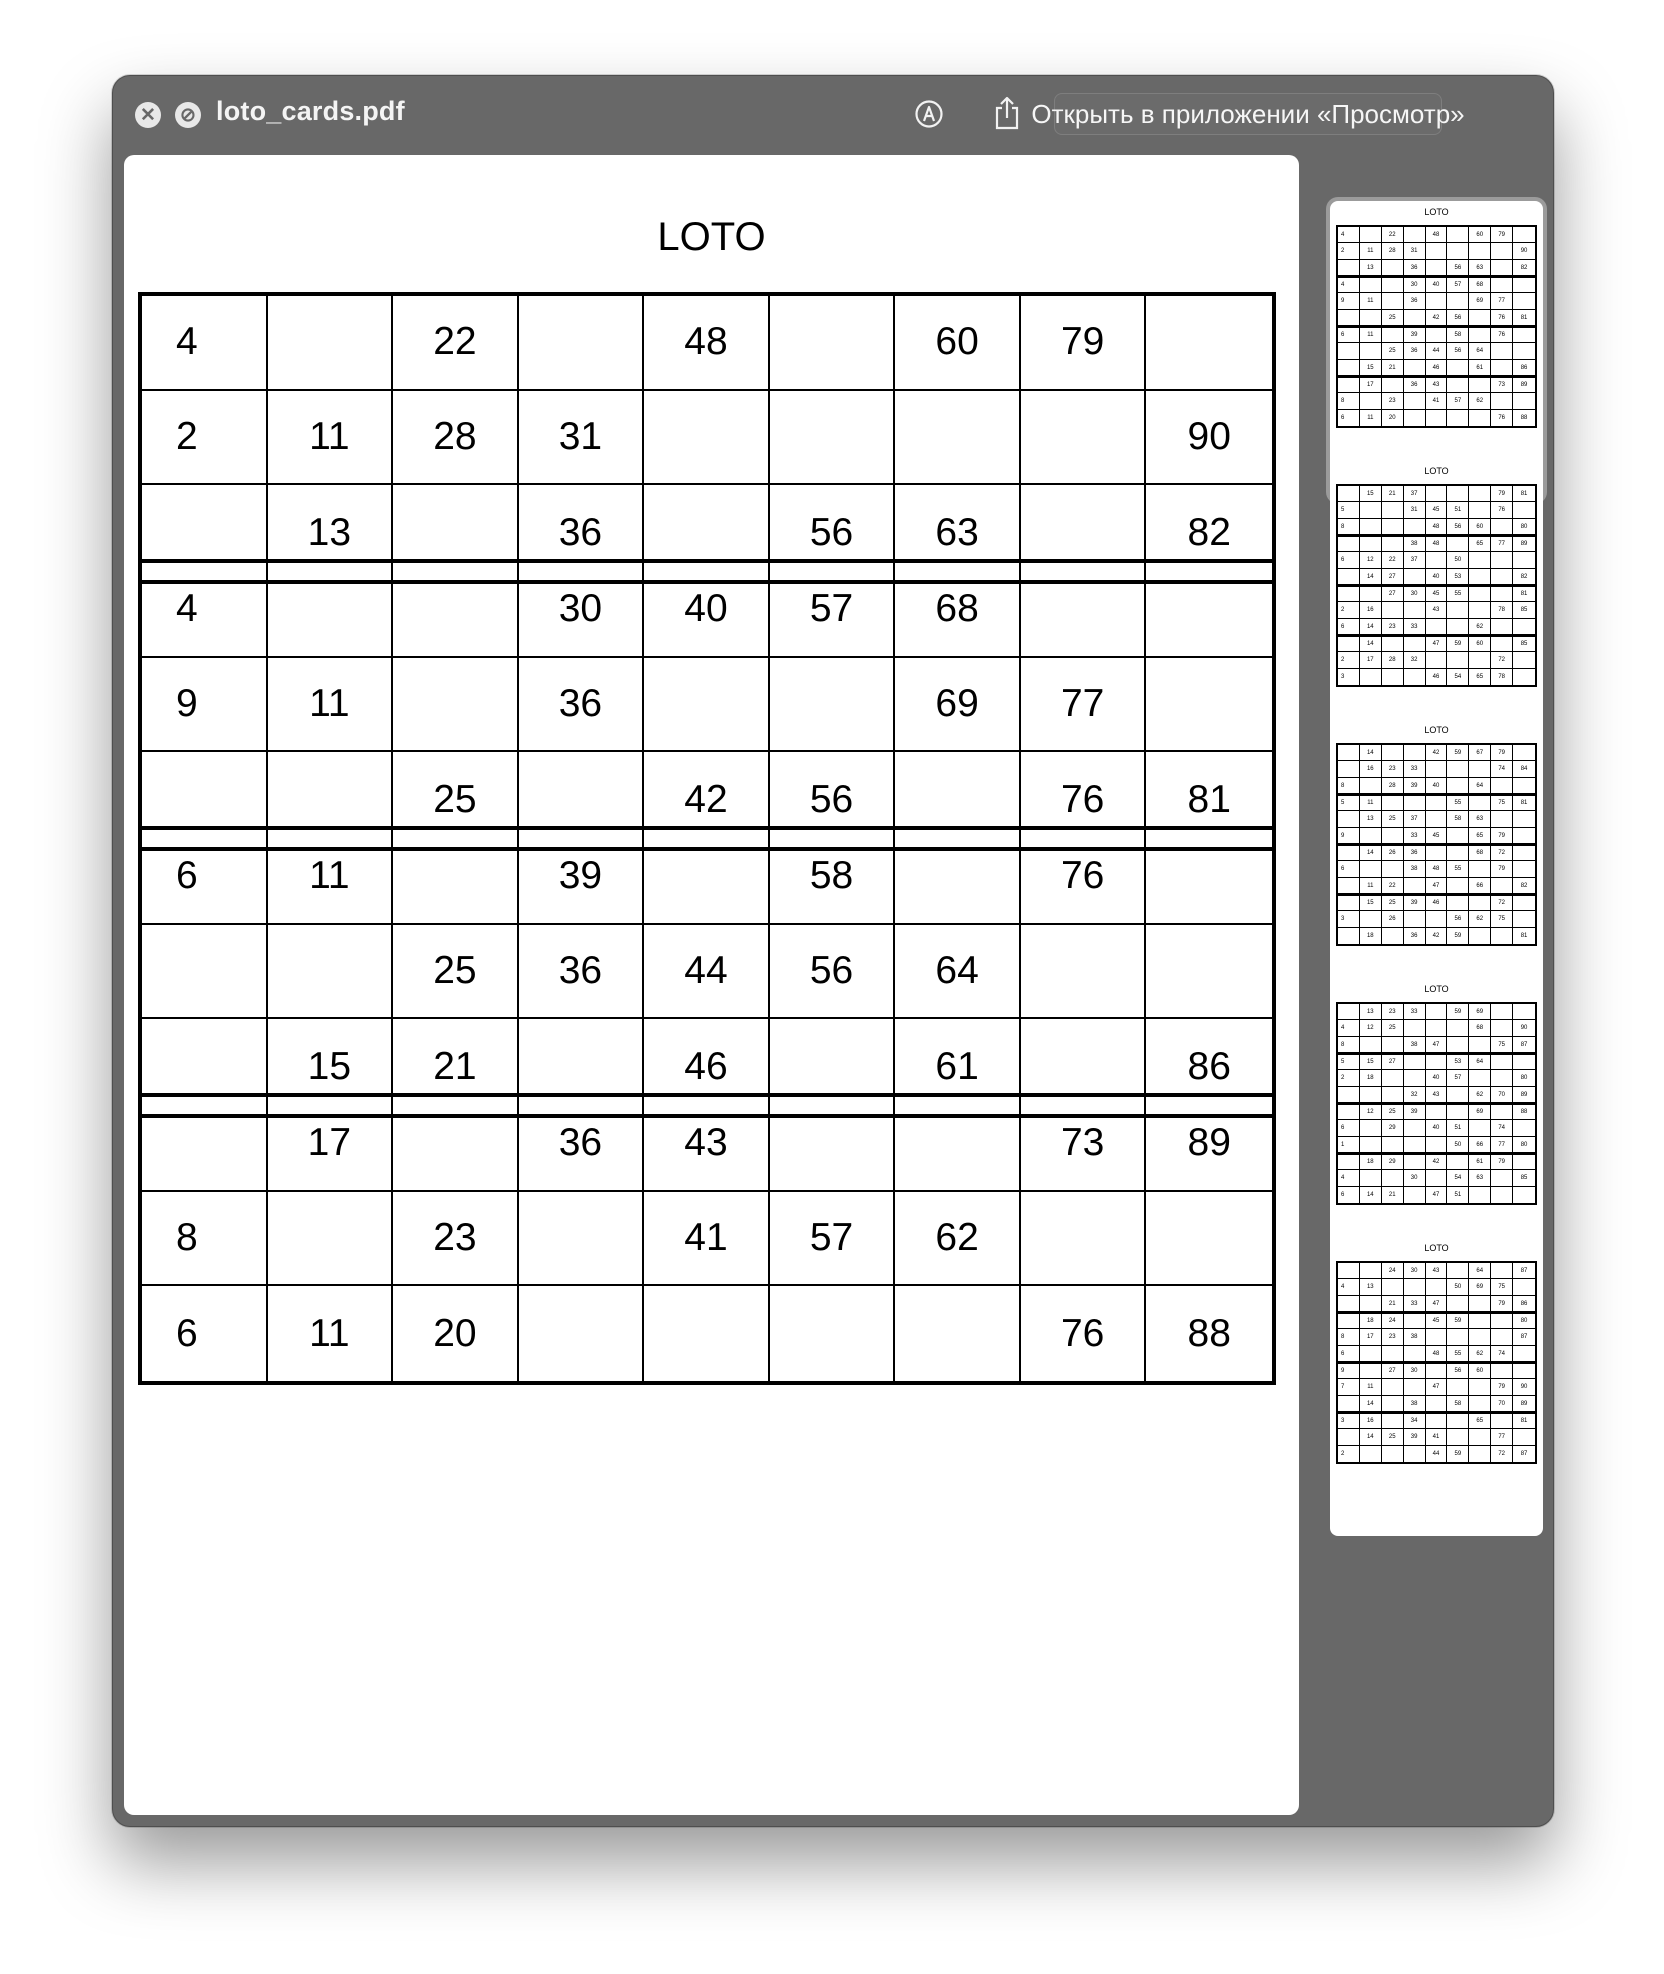 The height and width of the screenshot is (1974, 1664). Describe the element at coordinates (958, 1239) in the screenshot. I see `card-cell: 62` at that location.